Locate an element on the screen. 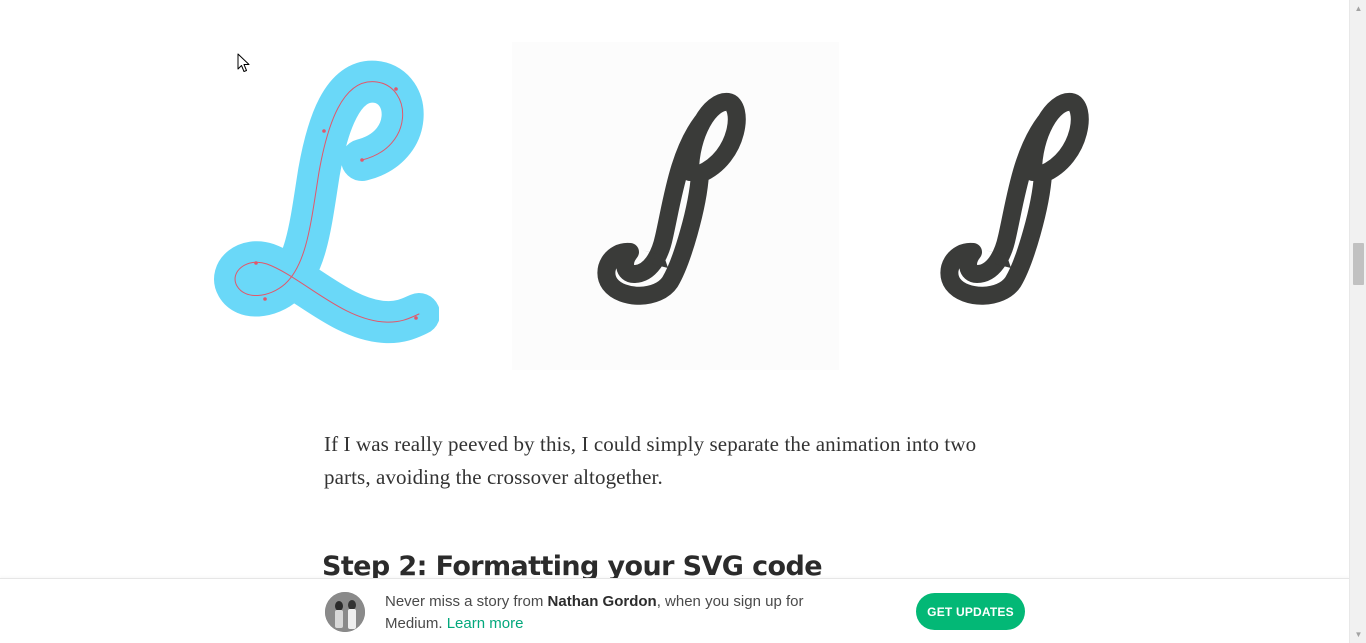 The image size is (1366, 643). letter-outline-figure is located at coordinates (675, 206).